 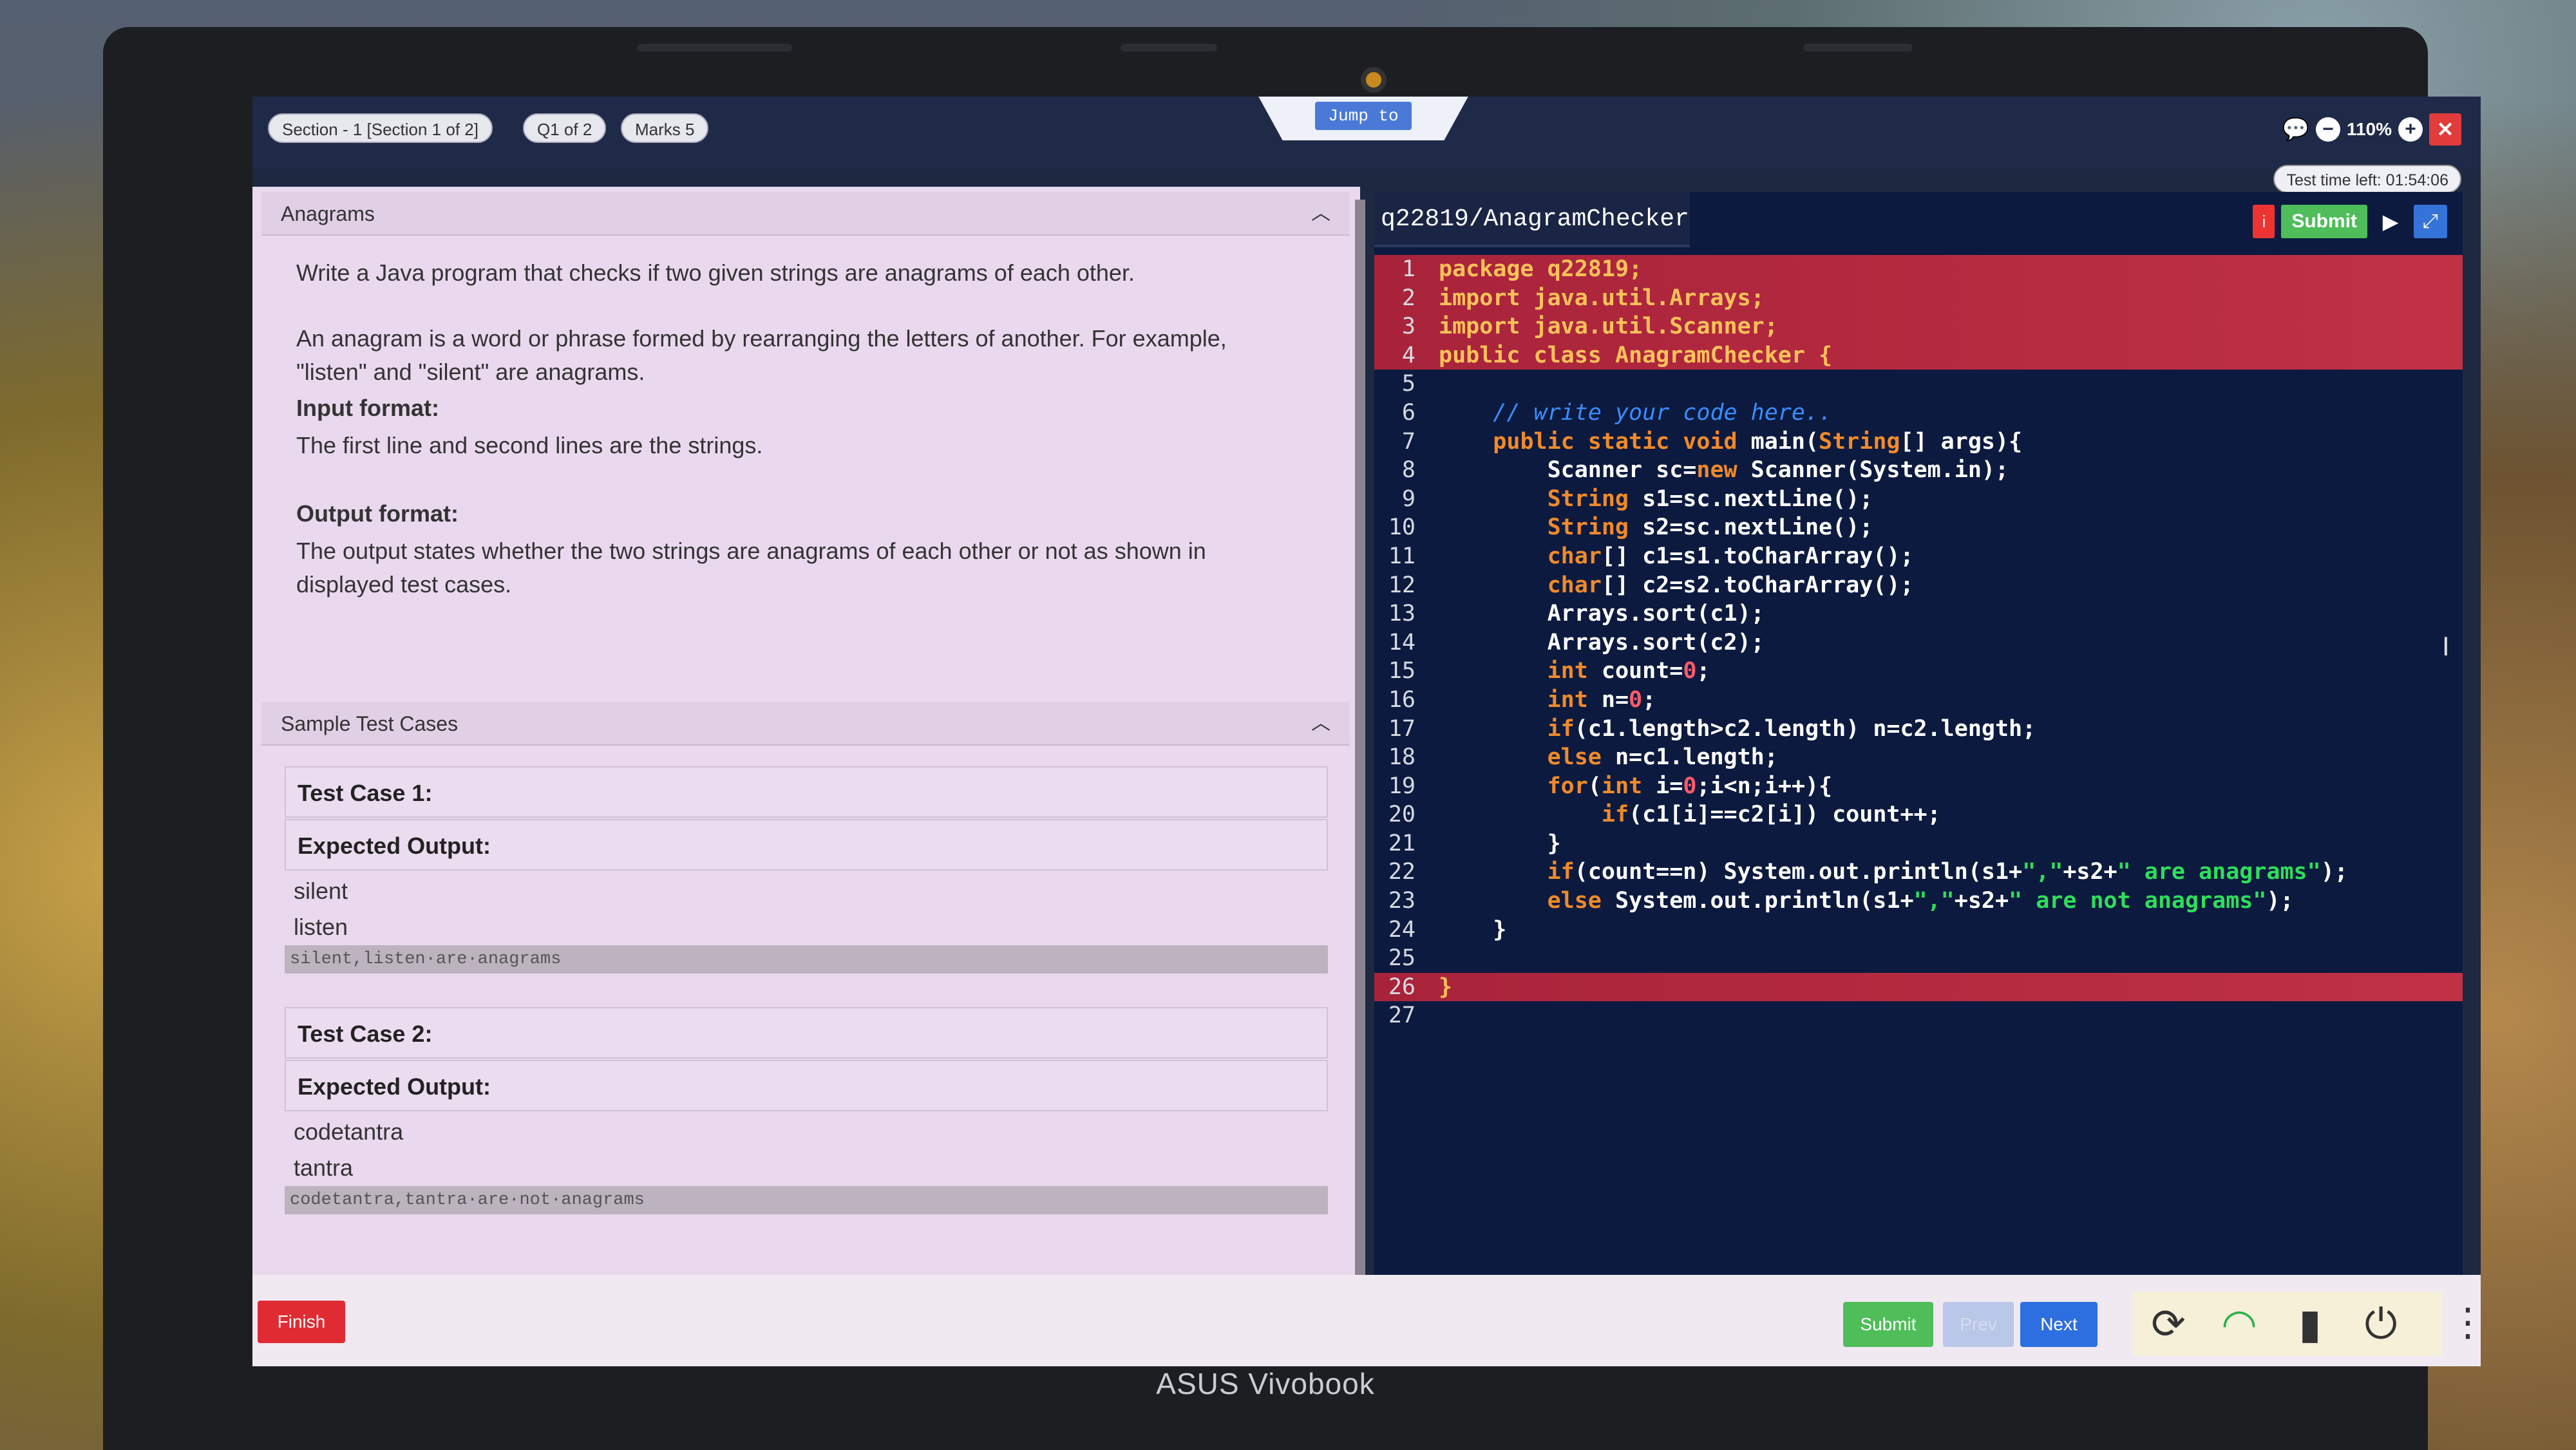 What do you see at coordinates (2168, 1324) in the screenshot?
I see `refresh-icon: ⟳` at bounding box center [2168, 1324].